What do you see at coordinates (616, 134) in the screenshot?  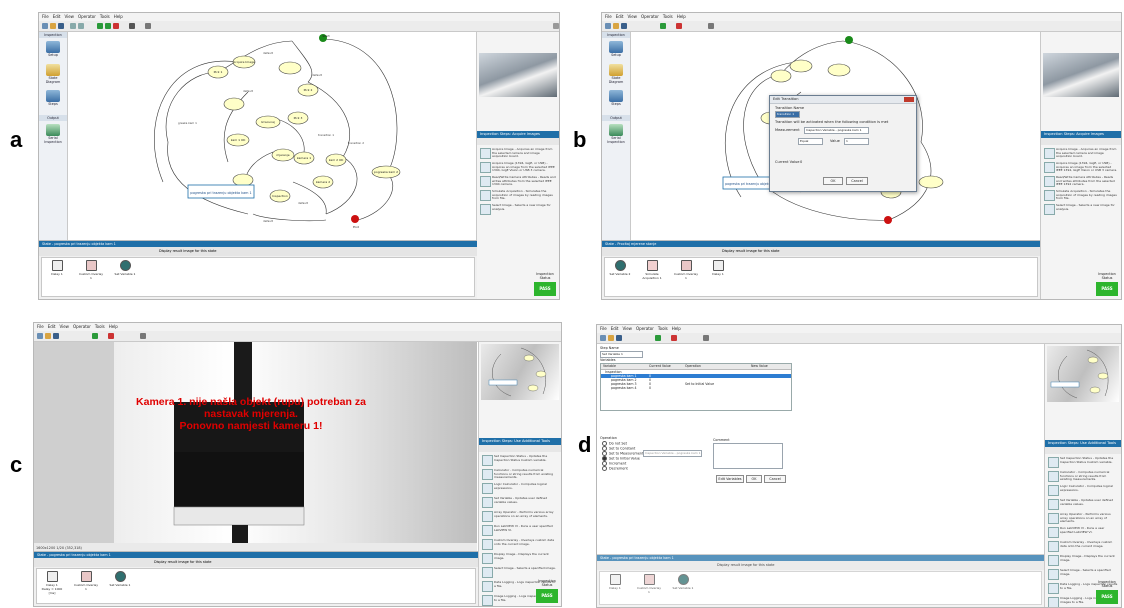 I see `sidebar-item-serial-inspection: Serial Inspection` at bounding box center [616, 134].